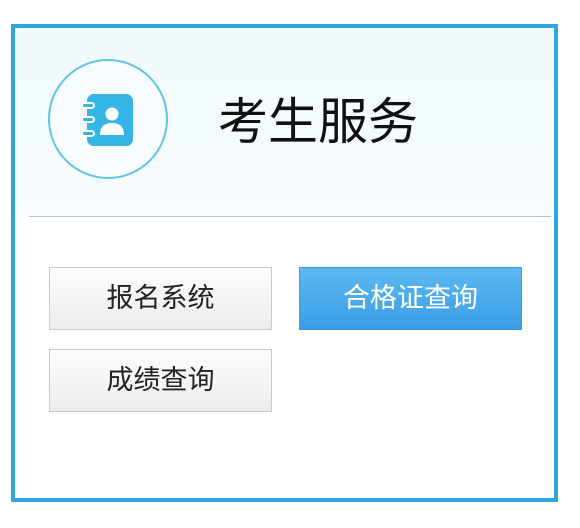 This screenshot has width=580, height=528. Describe the element at coordinates (410, 298) in the screenshot. I see `certificate-query-button: 合格证查询` at that location.